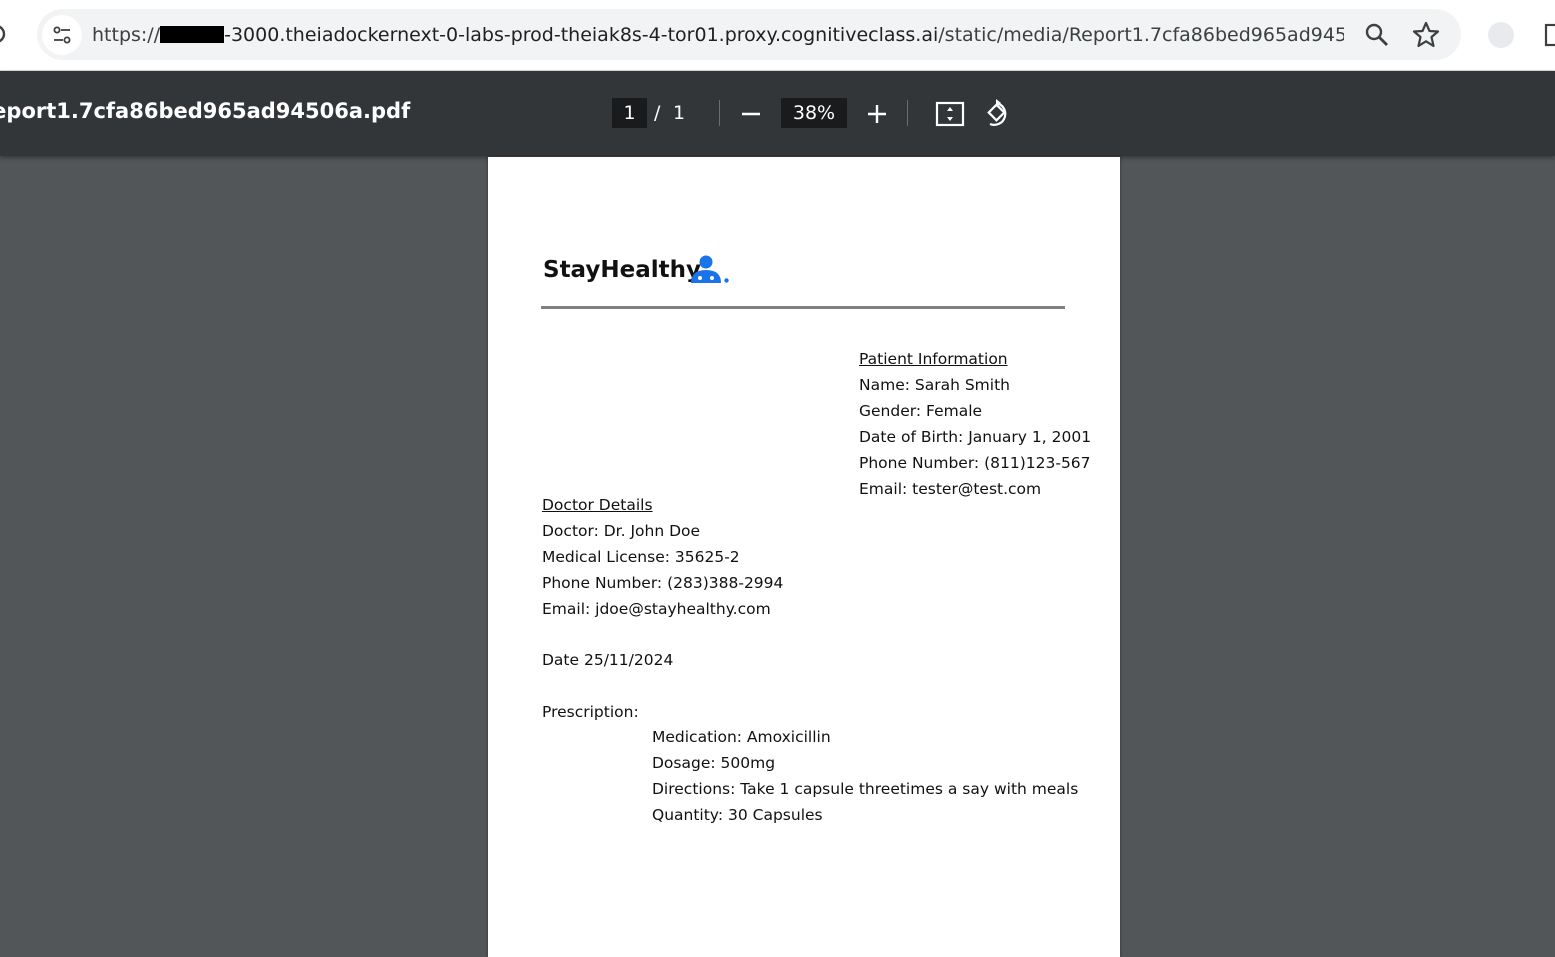 The width and height of the screenshot is (1555, 957). What do you see at coordinates (975, 437) in the screenshot?
I see `patient-dob: Date of Birth: January 1, 2001` at bounding box center [975, 437].